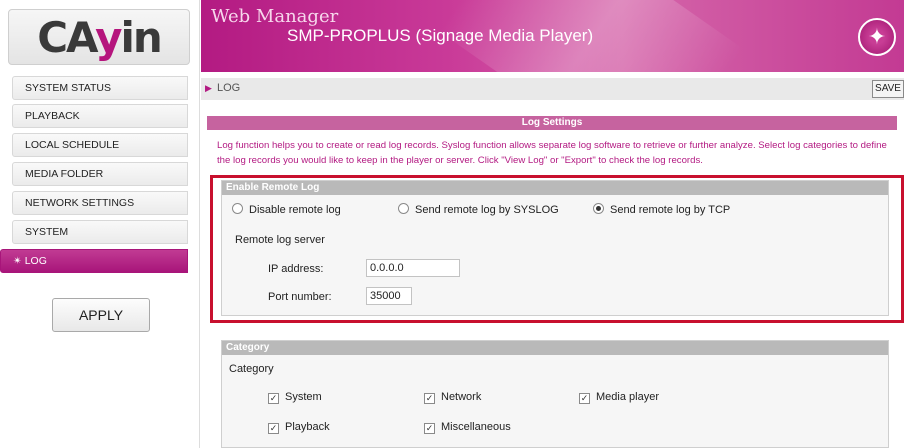  I want to click on breadcrumb-arrow-icon: ▶, so click(208, 88).